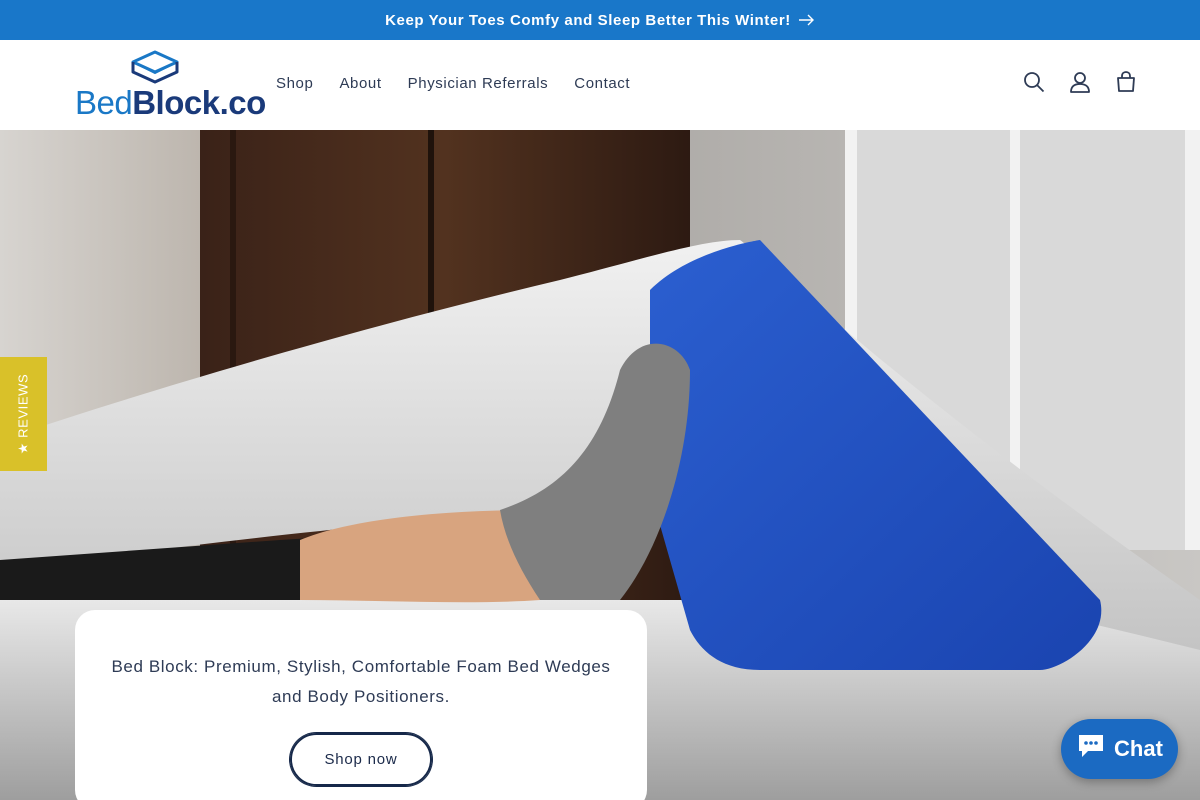 Image resolution: width=1200 pixels, height=800 pixels. I want to click on logo-wordmark: BedBlock.co, so click(170, 103).